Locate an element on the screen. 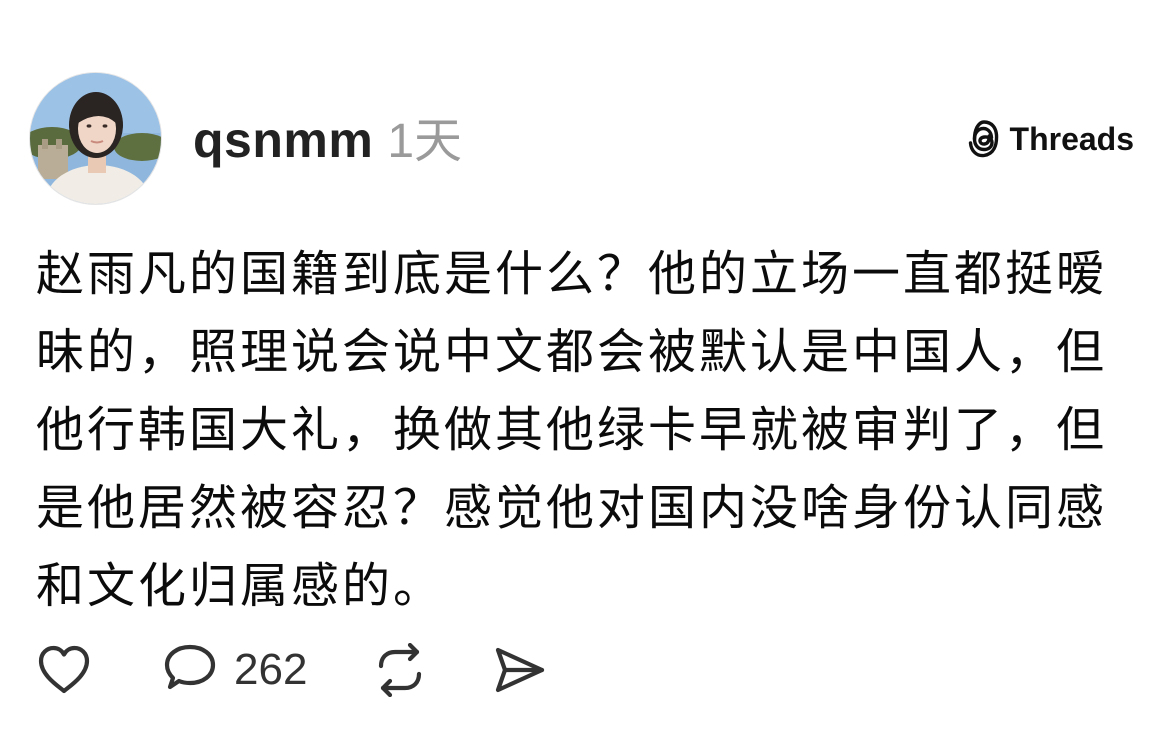 The width and height of the screenshot is (1170, 731). repost-icon is located at coordinates (400, 670).